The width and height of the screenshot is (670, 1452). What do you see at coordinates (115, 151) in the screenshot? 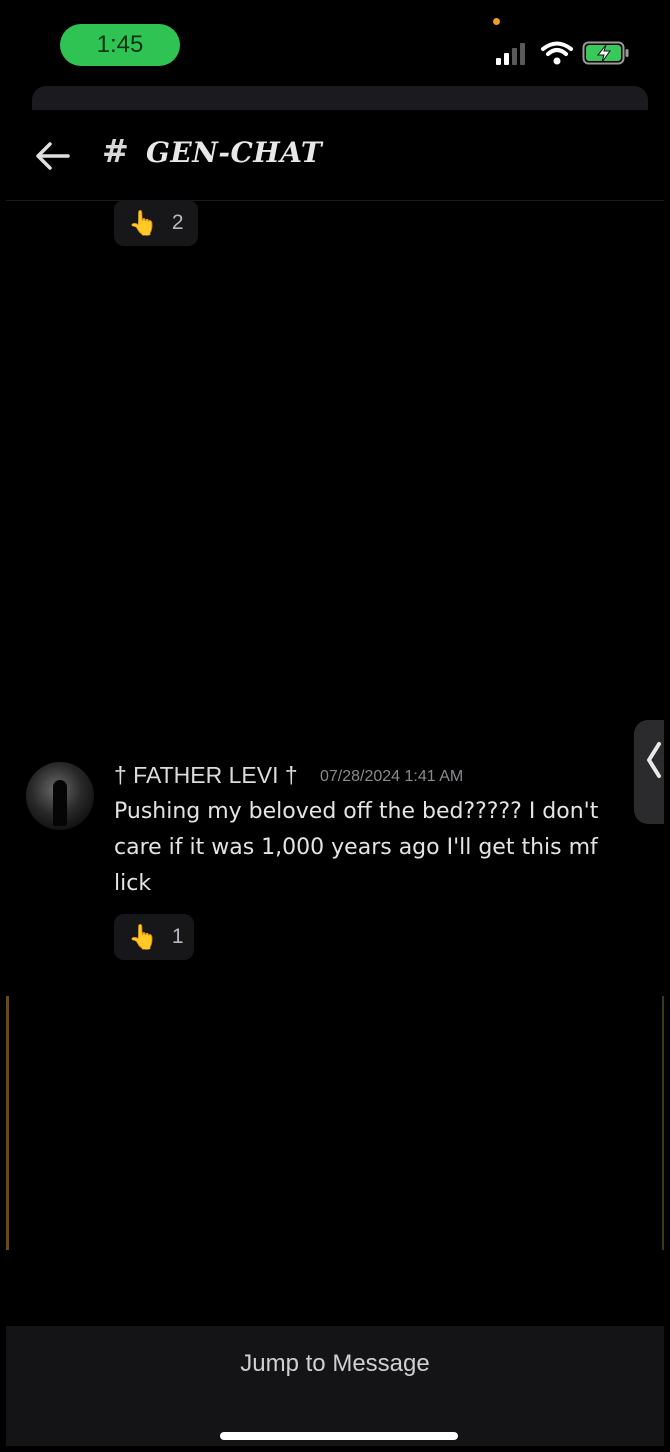
I see `channel-hash-icon: #` at bounding box center [115, 151].